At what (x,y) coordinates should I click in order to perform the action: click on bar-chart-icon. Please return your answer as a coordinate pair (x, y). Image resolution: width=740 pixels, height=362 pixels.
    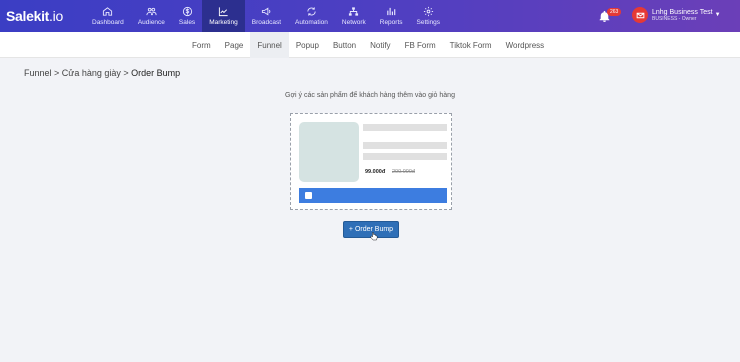
    Looking at the image, I should click on (390, 11).